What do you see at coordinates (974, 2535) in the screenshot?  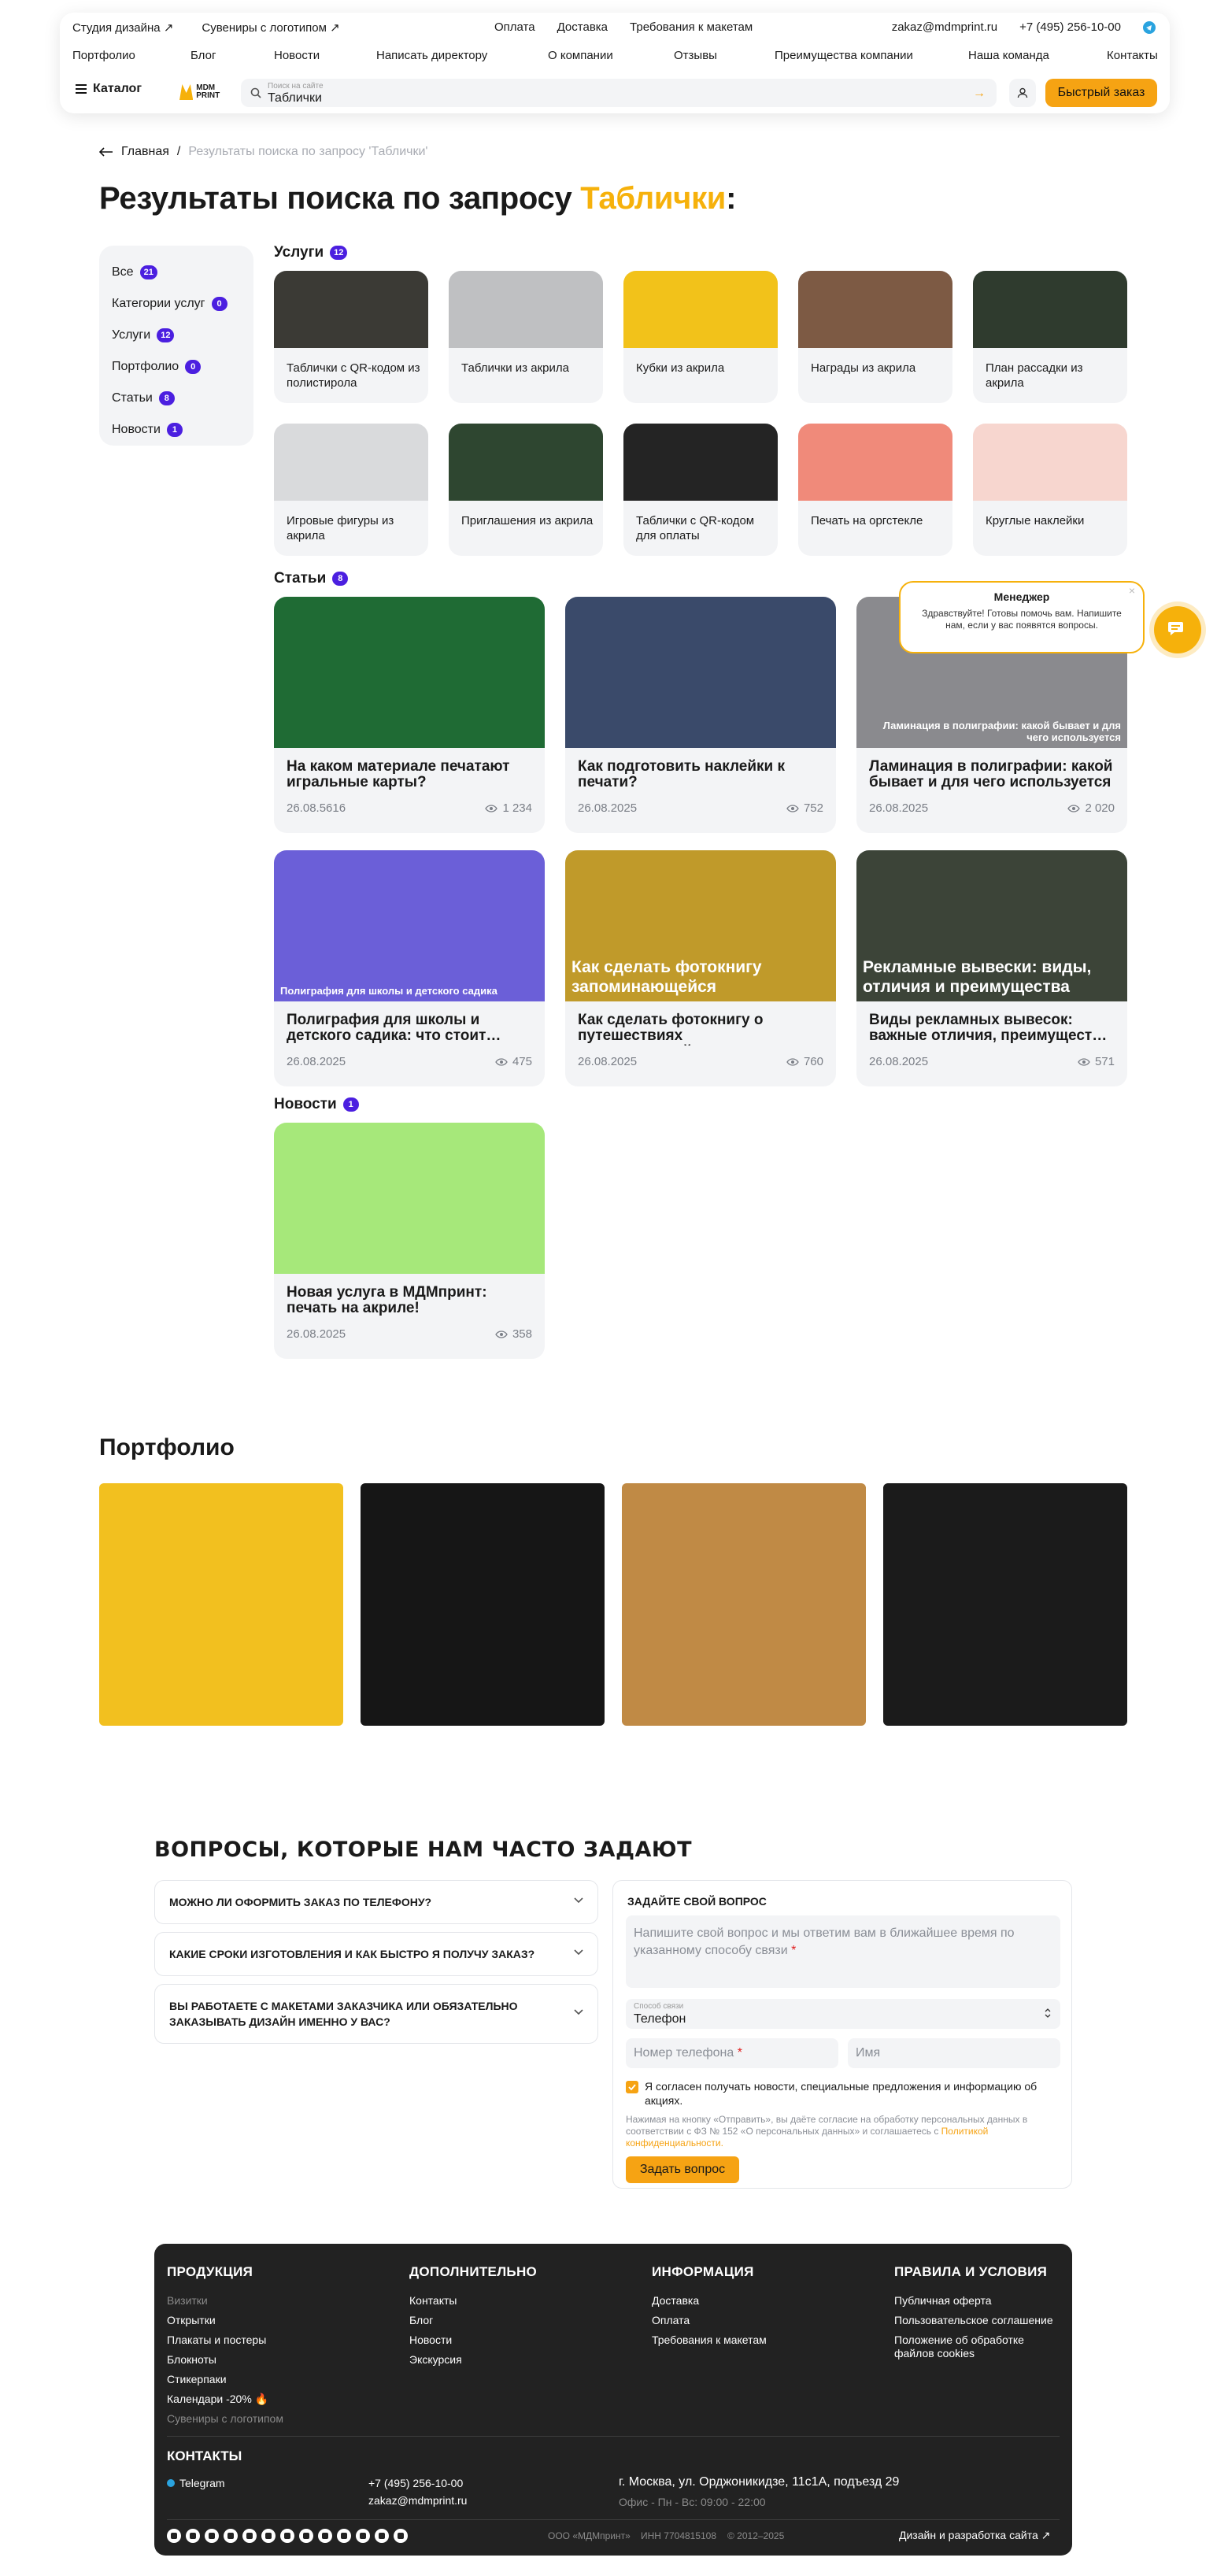 I see `developer-link: Дизайн и разработка сайта ↗` at bounding box center [974, 2535].